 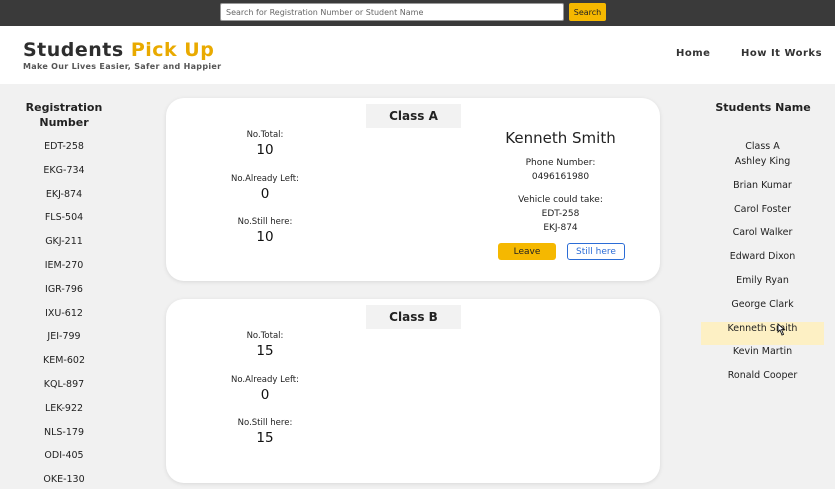 I want to click on class-b-still-label: No.Still here:, so click(x=265, y=423).